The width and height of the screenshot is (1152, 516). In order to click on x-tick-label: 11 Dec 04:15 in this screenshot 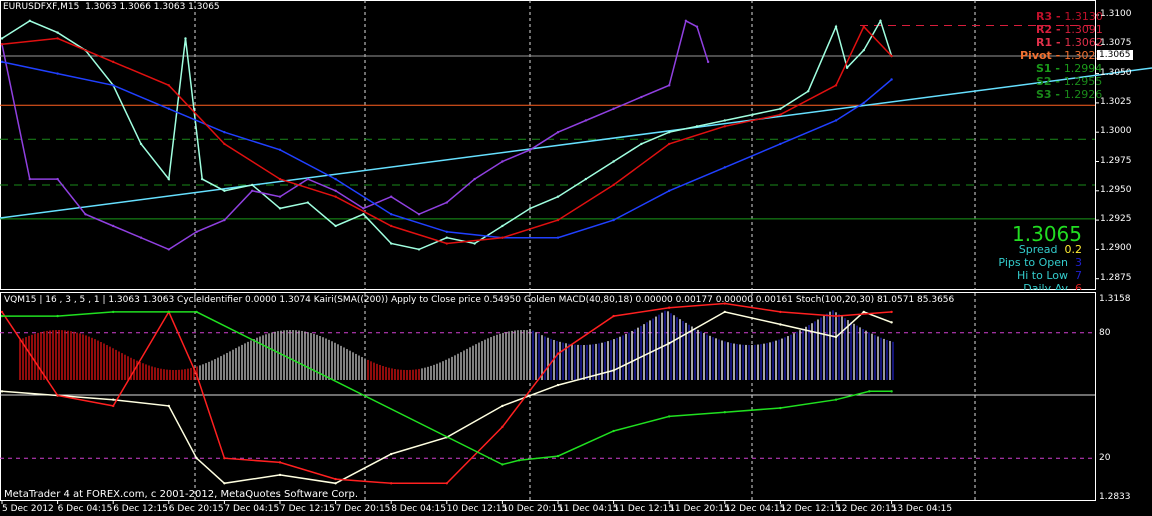, I will do `click(588, 509)`.